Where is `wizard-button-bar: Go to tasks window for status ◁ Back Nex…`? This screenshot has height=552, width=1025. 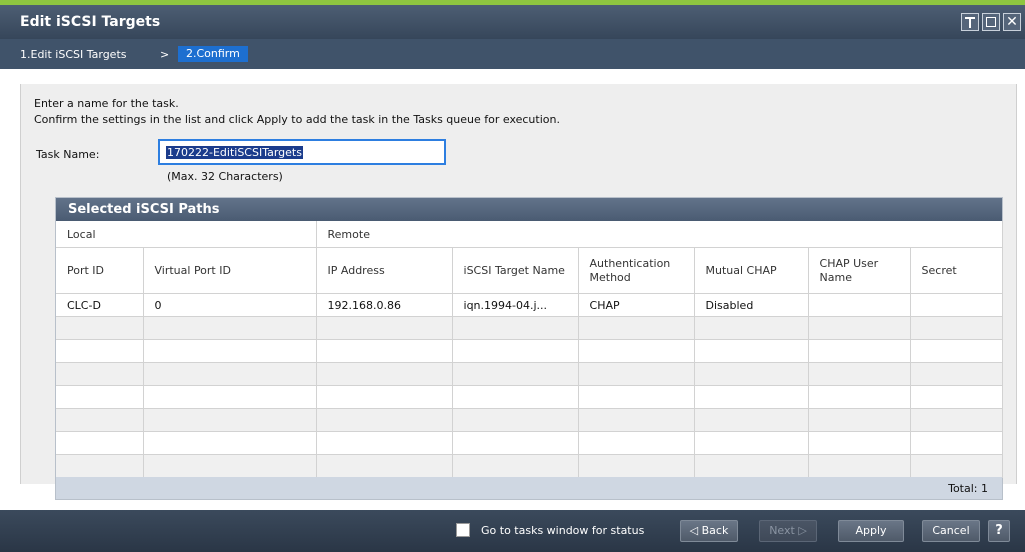 wizard-button-bar: Go to tasks window for status ◁ Back Nex… is located at coordinates (512, 531).